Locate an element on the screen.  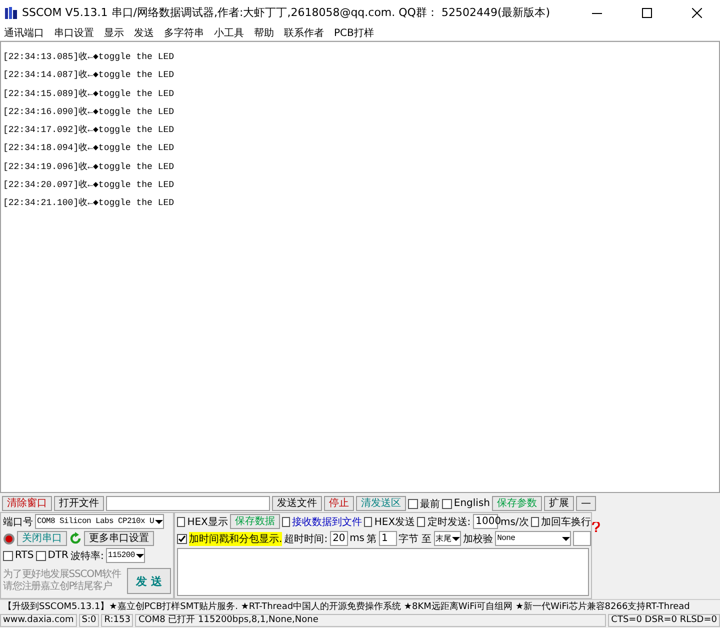
status-cell: CTS=0 DSR=0 RLSD=0 is located at coordinates (664, 620).